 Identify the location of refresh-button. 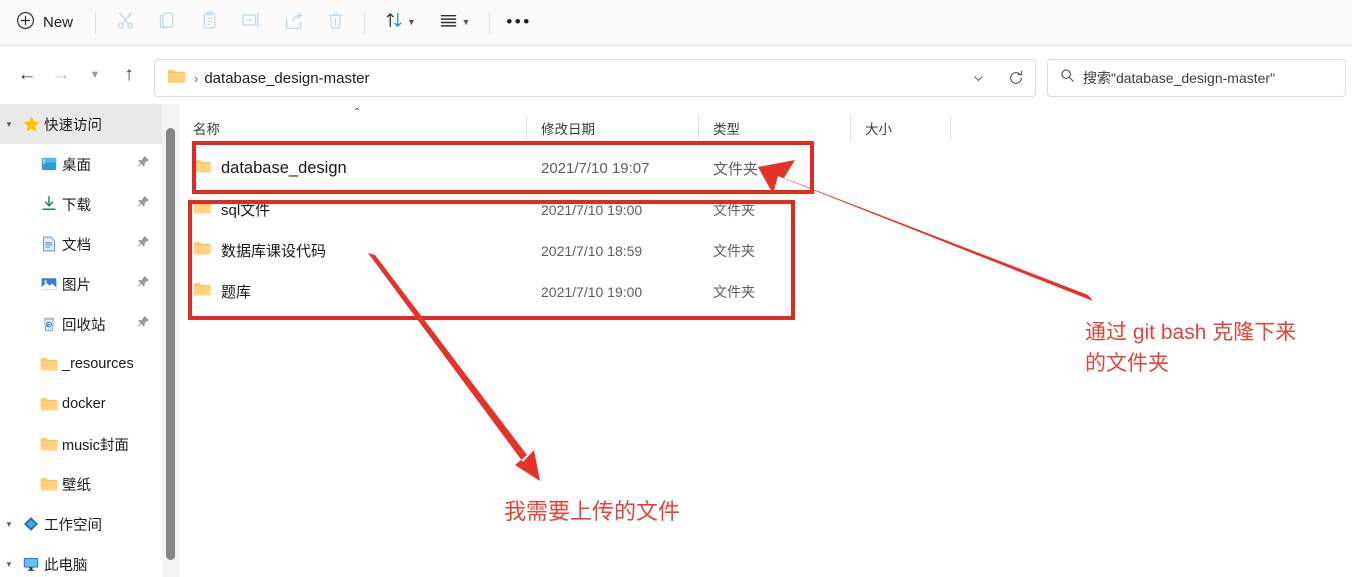
(1016, 78).